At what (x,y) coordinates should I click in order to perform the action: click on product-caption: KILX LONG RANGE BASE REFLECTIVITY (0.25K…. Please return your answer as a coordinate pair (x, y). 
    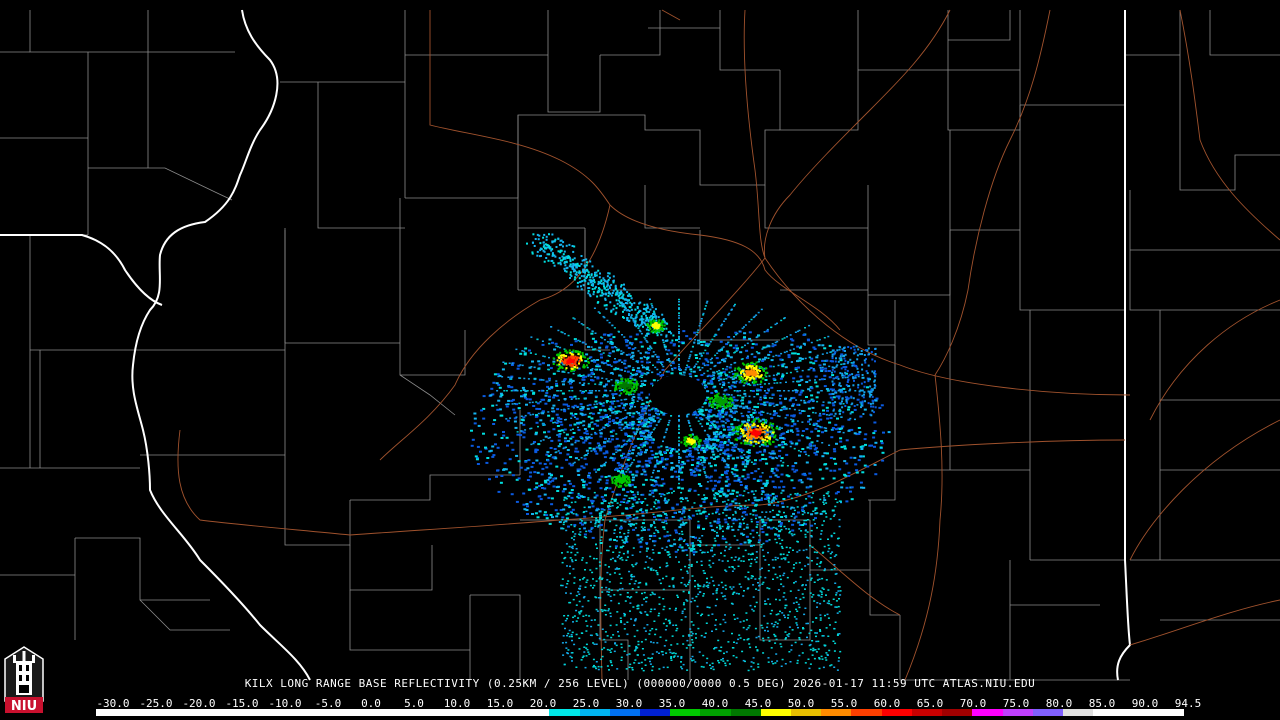
    Looking at the image, I should click on (640, 684).